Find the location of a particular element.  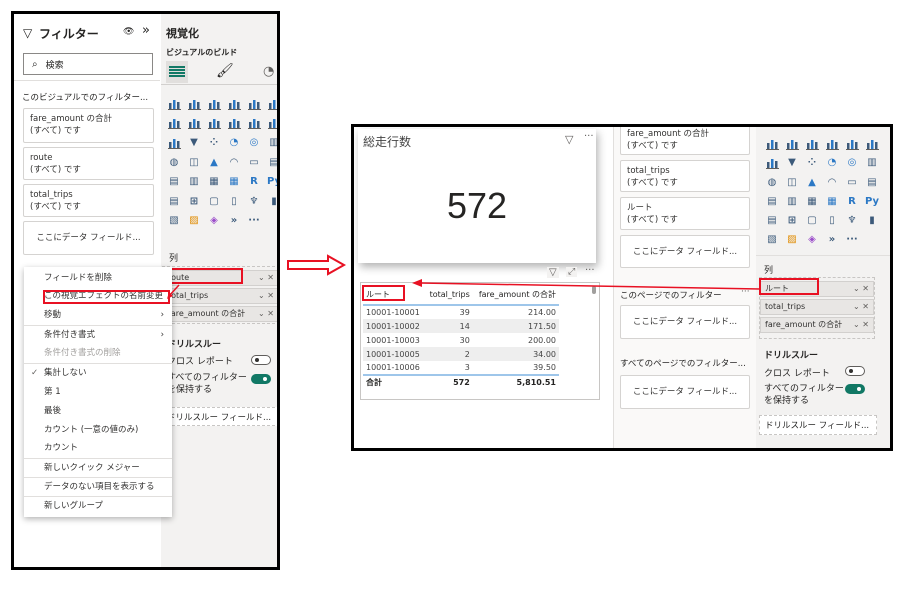

filter-card-total-trips: total_trips (すべて) です is located at coordinates (88, 200).